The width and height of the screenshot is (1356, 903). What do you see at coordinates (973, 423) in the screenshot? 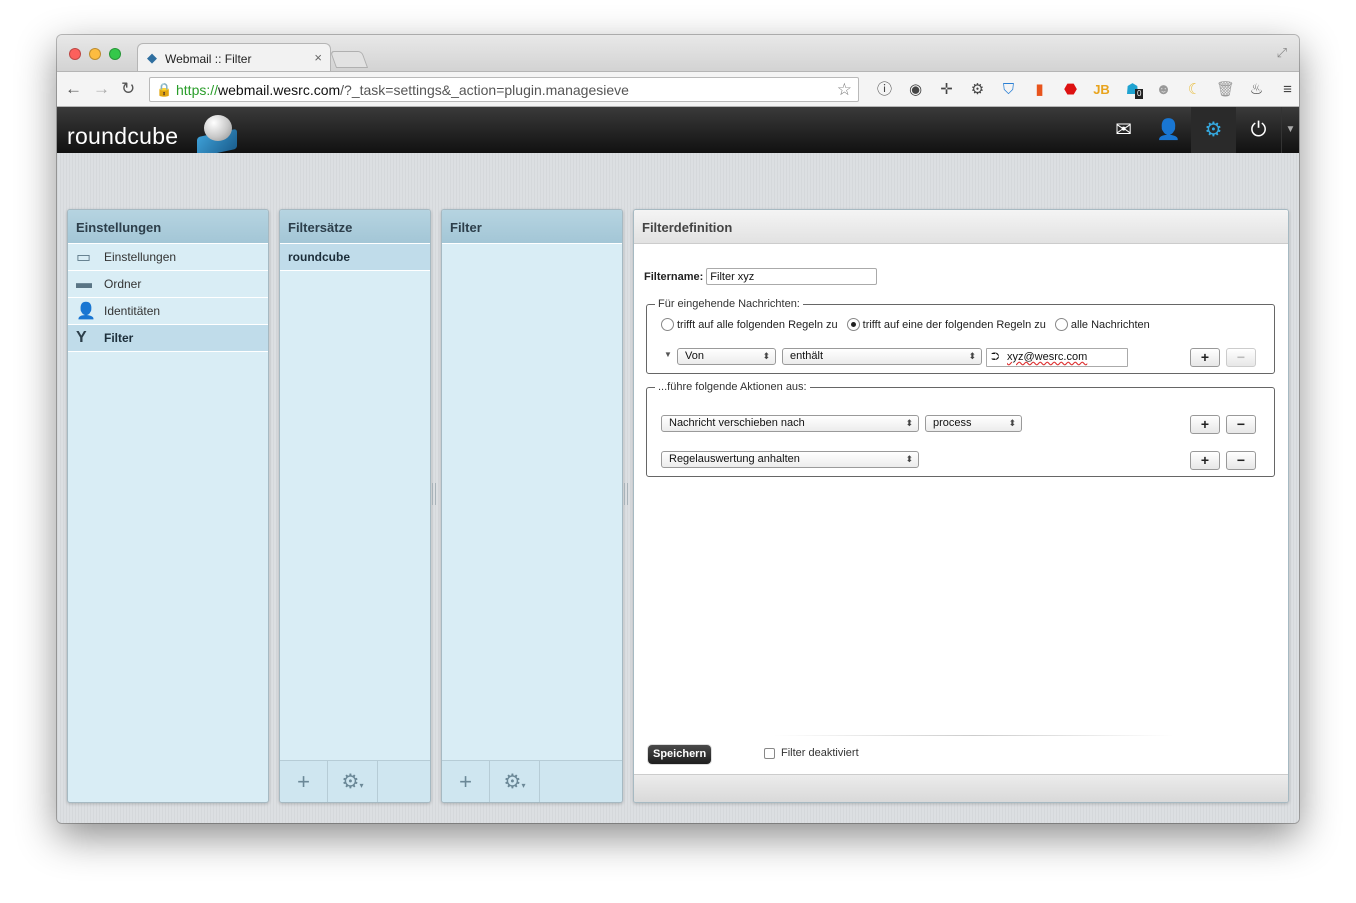
I see `action-target-select: process` at bounding box center [973, 423].